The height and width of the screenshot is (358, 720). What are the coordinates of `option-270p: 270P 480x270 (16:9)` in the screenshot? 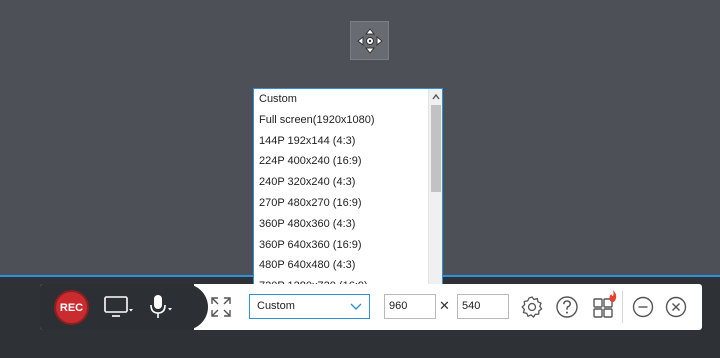 It's located at (341, 203).